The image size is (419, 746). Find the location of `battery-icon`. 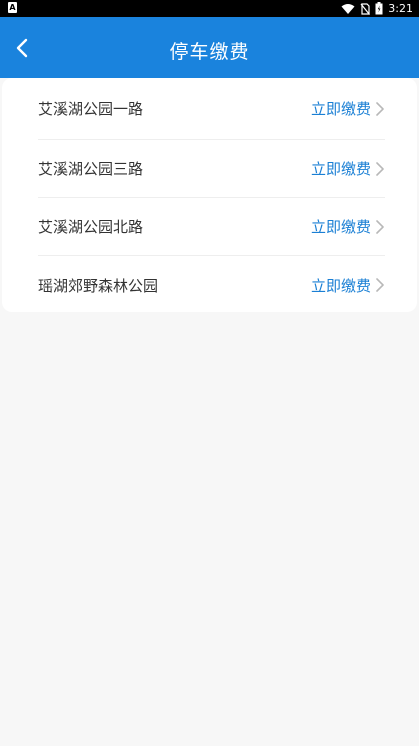

battery-icon is located at coordinates (379, 8).